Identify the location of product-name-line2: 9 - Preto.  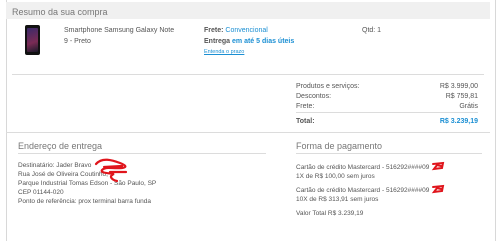
(77, 41).